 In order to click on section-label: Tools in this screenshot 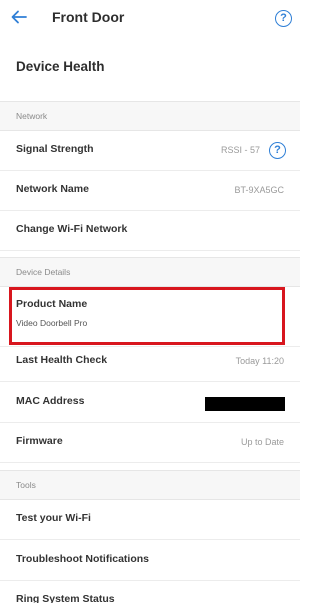, I will do `click(26, 485)`.